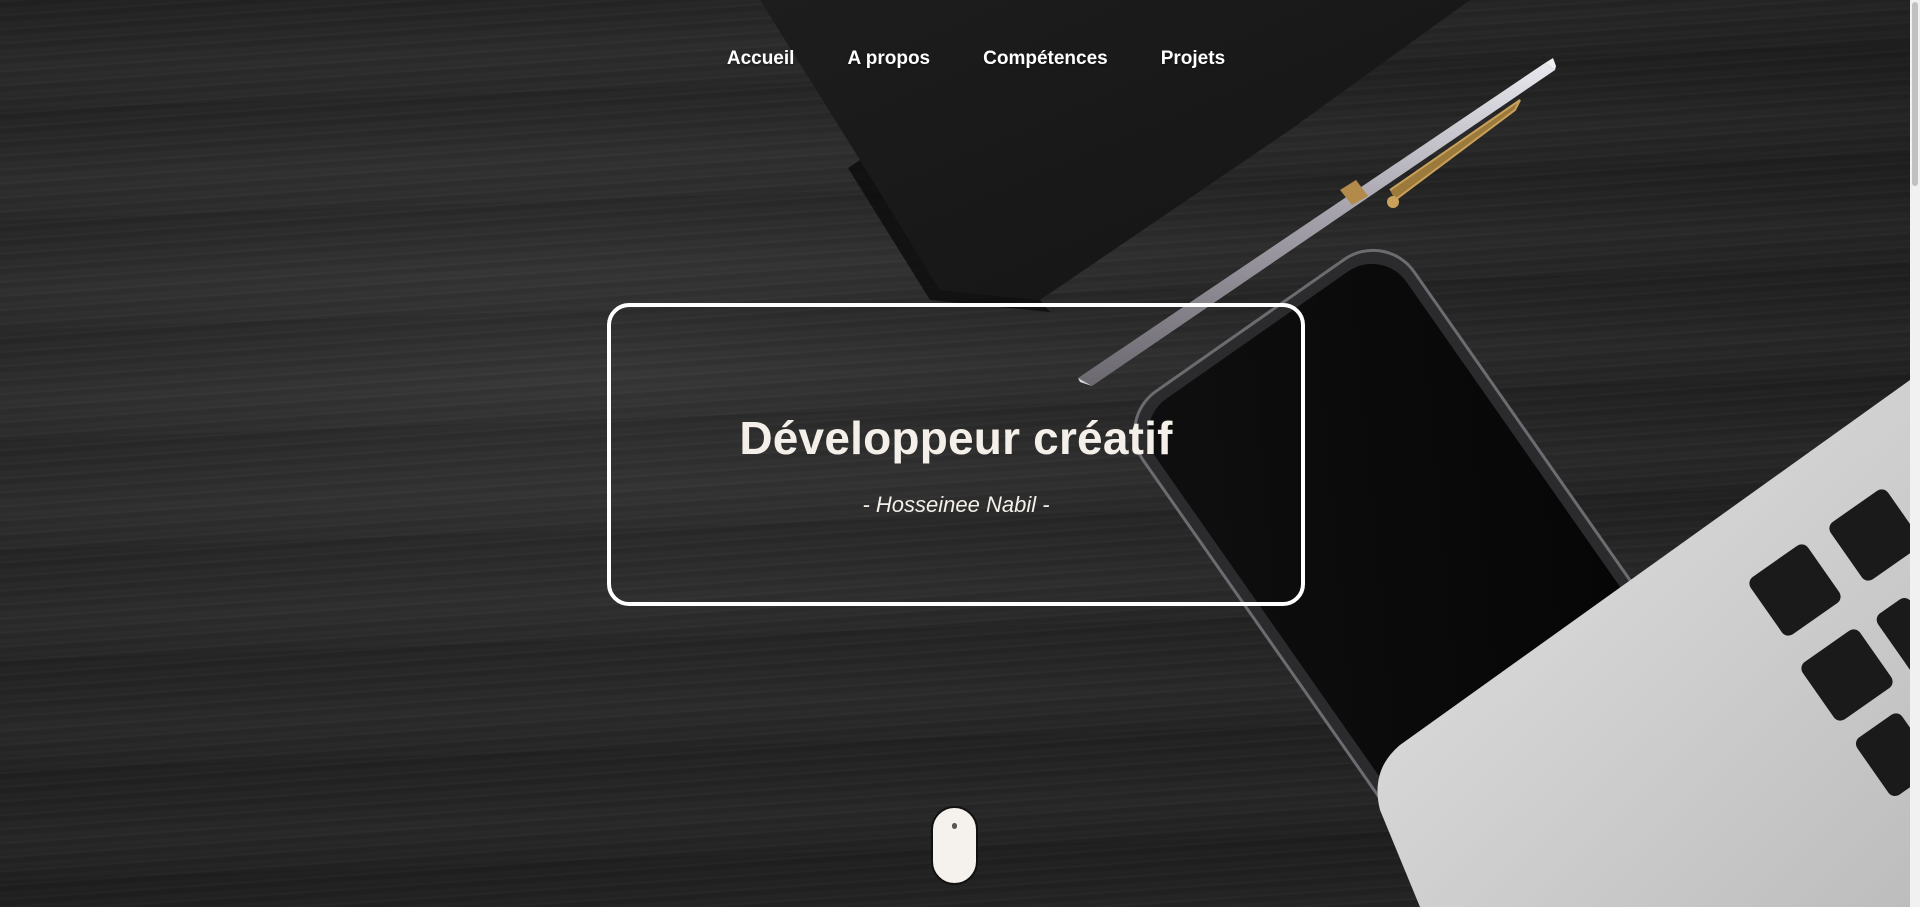  I want to click on nav-link-projets: Projets, so click(1193, 59).